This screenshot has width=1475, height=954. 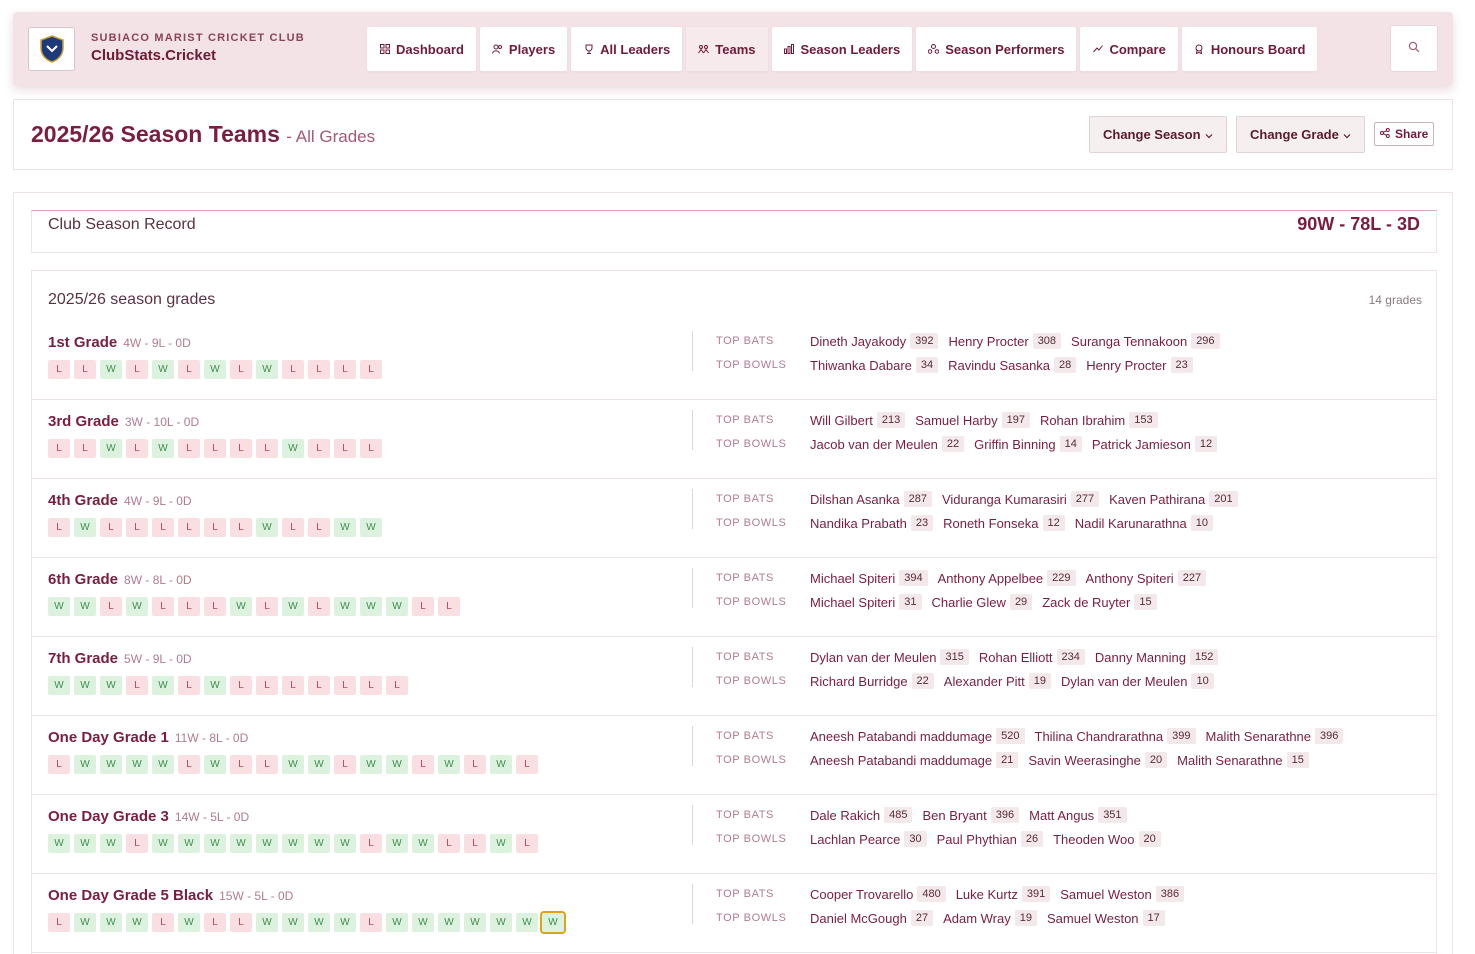 I want to click on player-name-link: Thilina Chandrarathna, so click(x=1099, y=736).